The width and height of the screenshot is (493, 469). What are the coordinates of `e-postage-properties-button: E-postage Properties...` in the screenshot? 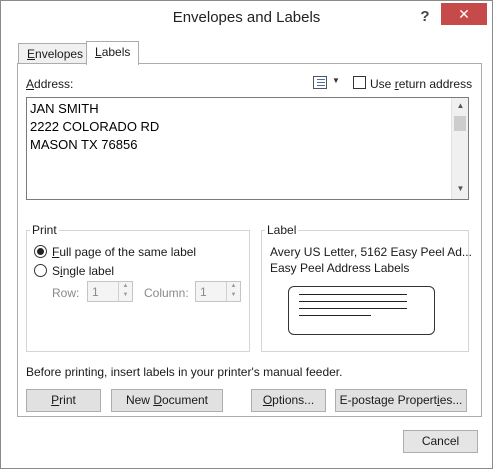 It's located at (401, 400).